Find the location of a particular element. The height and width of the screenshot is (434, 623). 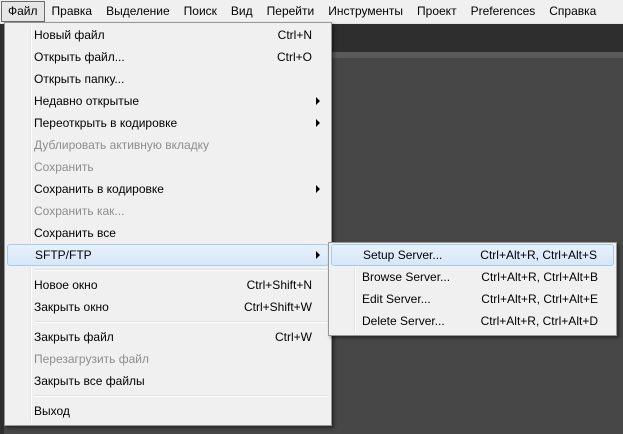

menu-item-shortcut: Ctrl+Shift+W is located at coordinates (277, 307).